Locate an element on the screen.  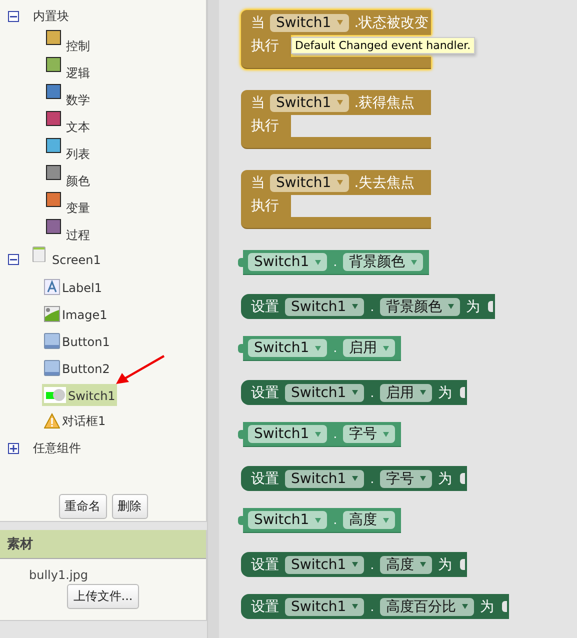
tree-item: Label1 is located at coordinates (73, 287).